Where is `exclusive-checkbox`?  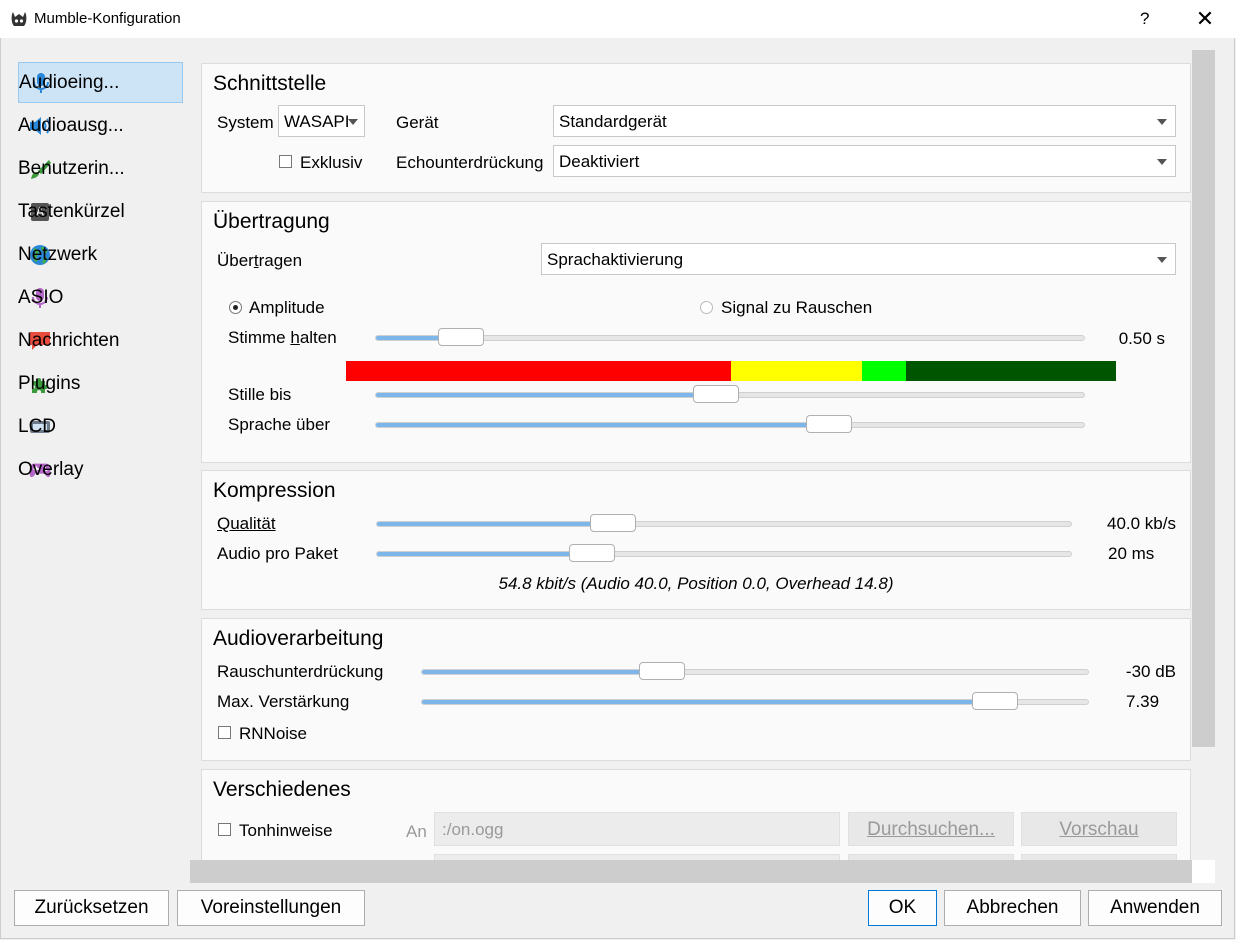
exclusive-checkbox is located at coordinates (285, 161).